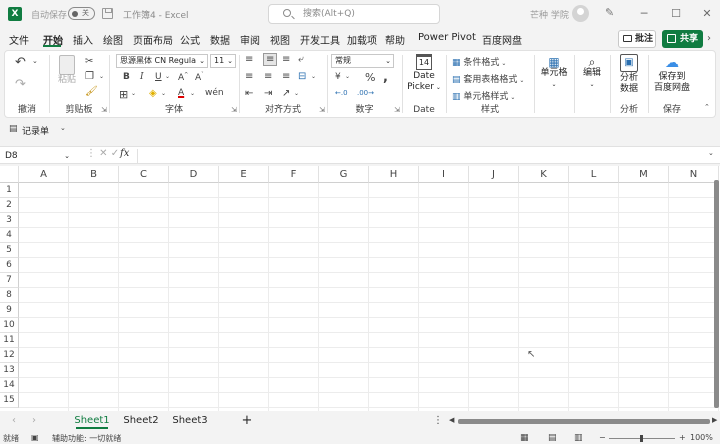 The image size is (720, 444). Describe the element at coordinates (296, 93) in the screenshot. I see `orientation-dropdown-icon: ⌄` at that location.